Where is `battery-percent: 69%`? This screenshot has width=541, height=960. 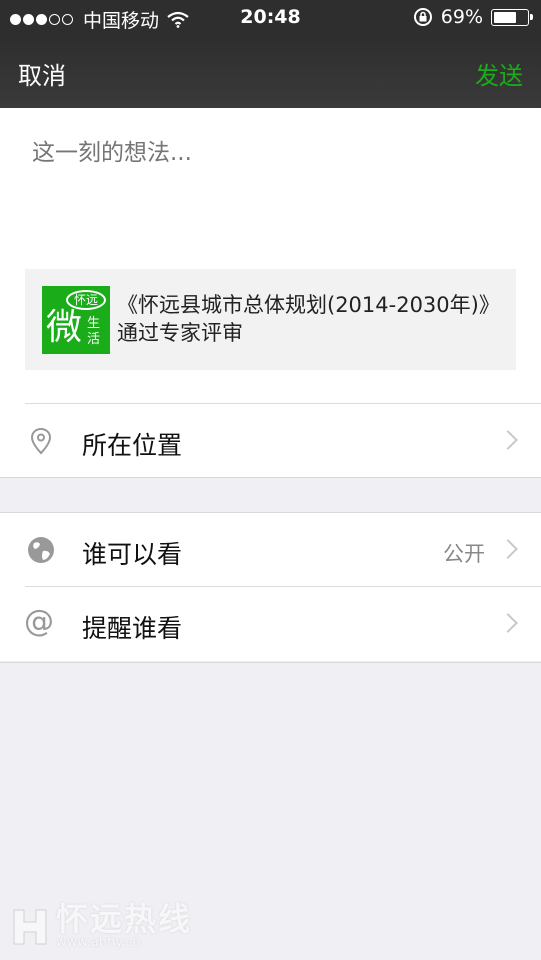
battery-percent: 69% is located at coordinates (461, 17).